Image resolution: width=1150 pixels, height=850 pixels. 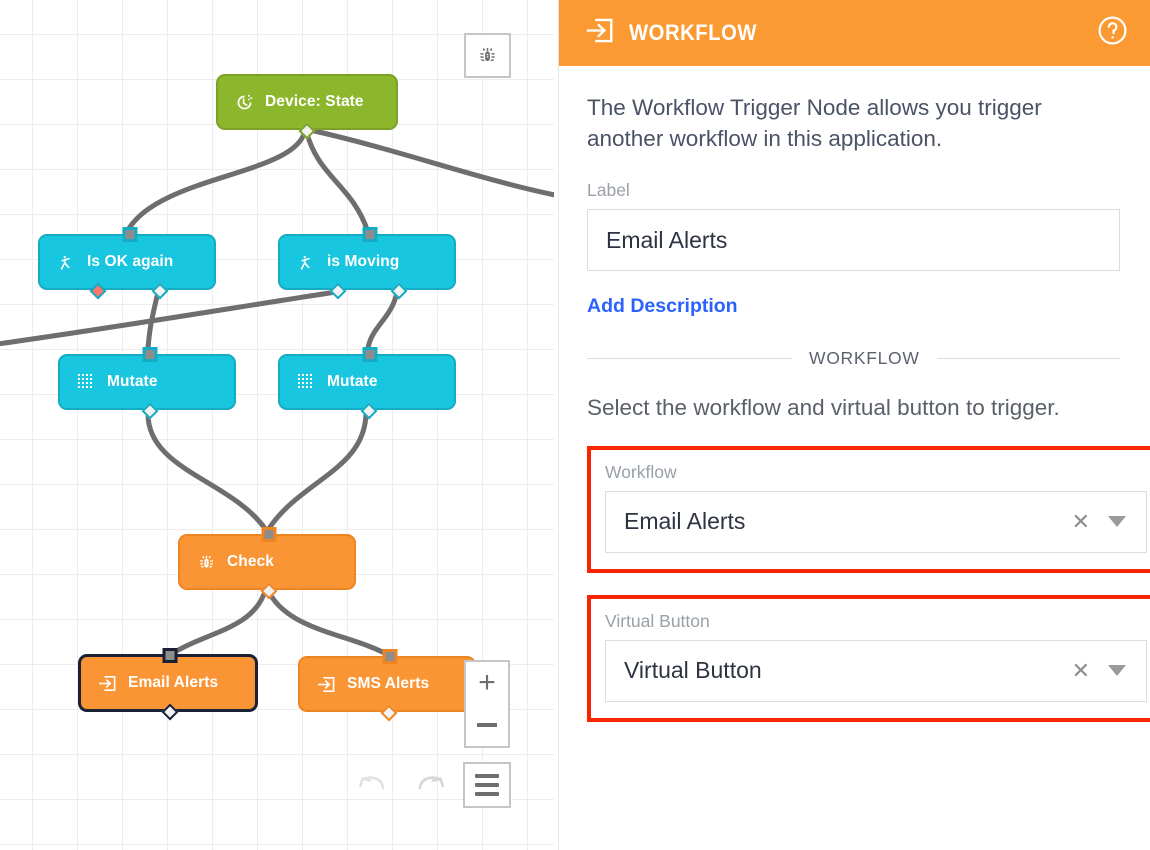 I want to click on label-field-label: Label, so click(x=608, y=190).